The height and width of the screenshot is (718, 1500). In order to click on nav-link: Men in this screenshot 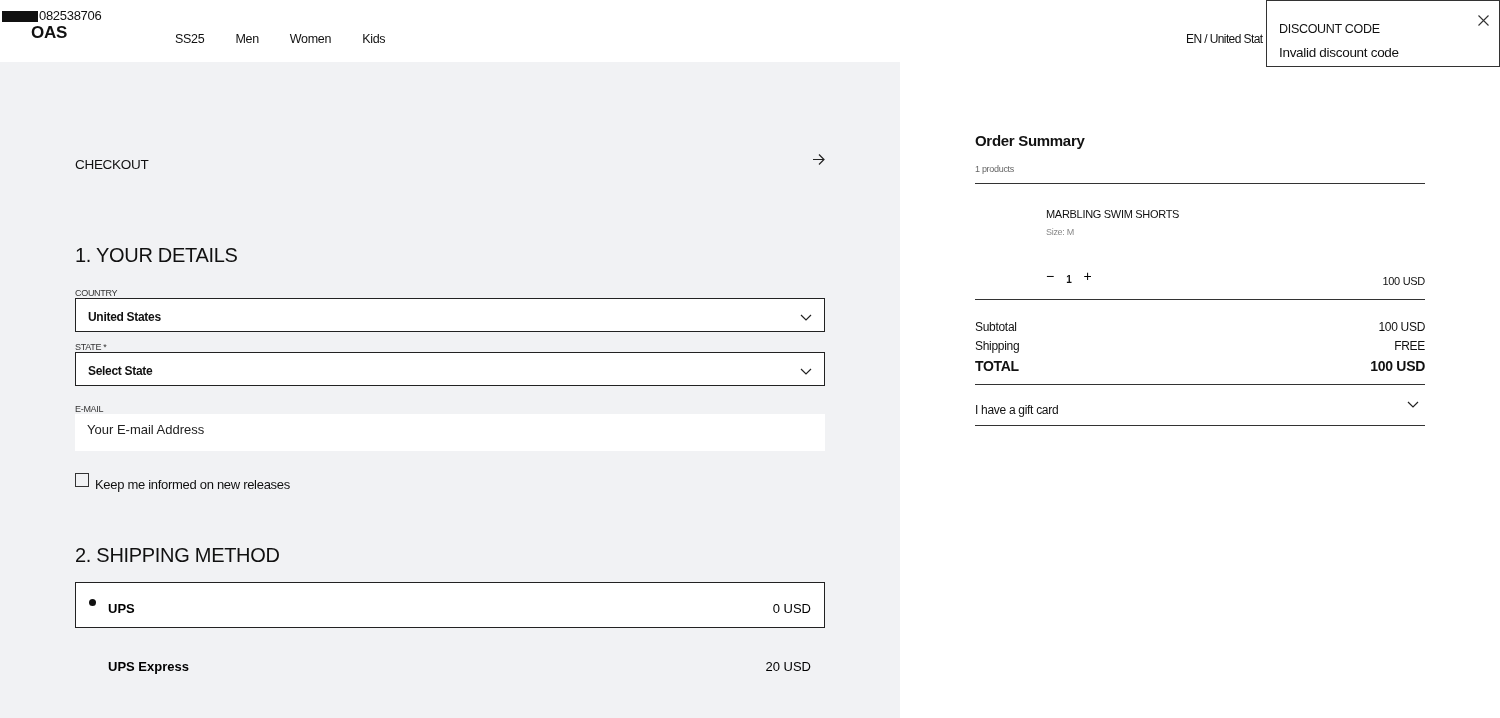, I will do `click(247, 39)`.